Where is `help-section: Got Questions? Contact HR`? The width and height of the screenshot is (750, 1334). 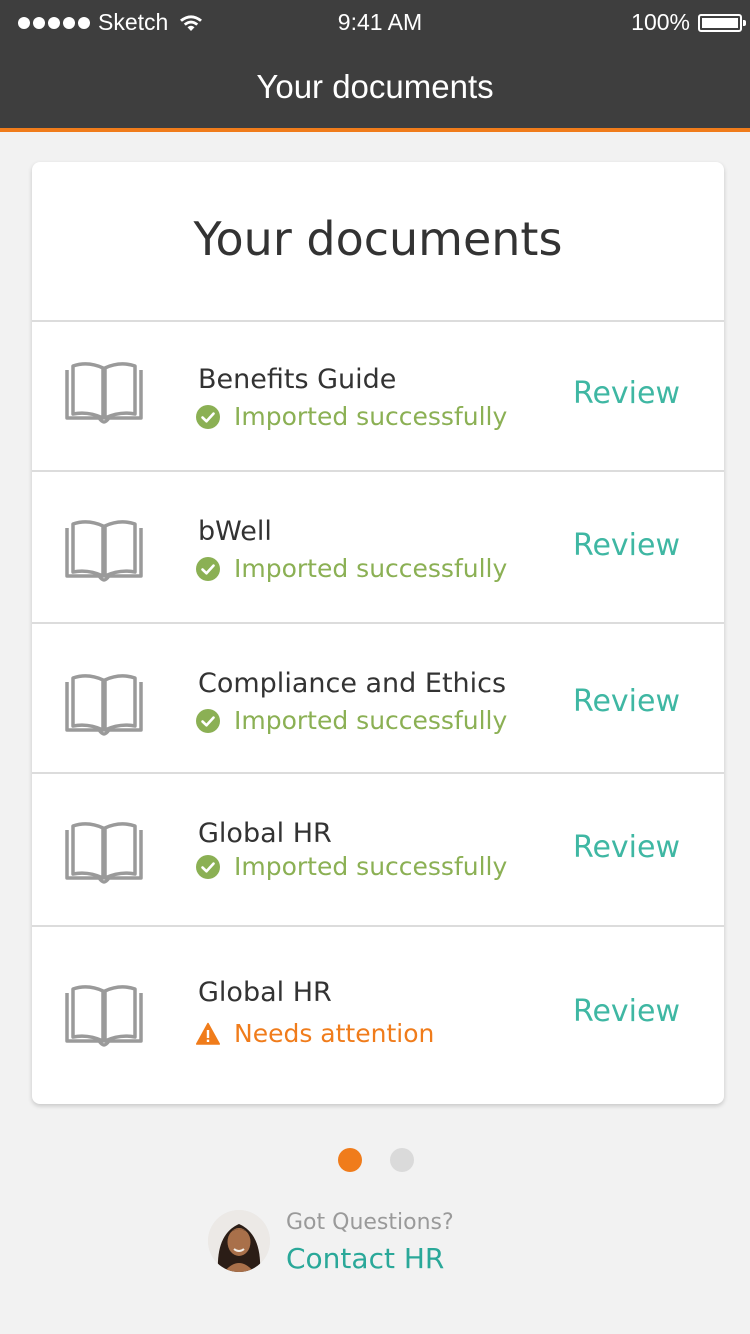
help-section: Got Questions? Contact HR is located at coordinates (358, 1243).